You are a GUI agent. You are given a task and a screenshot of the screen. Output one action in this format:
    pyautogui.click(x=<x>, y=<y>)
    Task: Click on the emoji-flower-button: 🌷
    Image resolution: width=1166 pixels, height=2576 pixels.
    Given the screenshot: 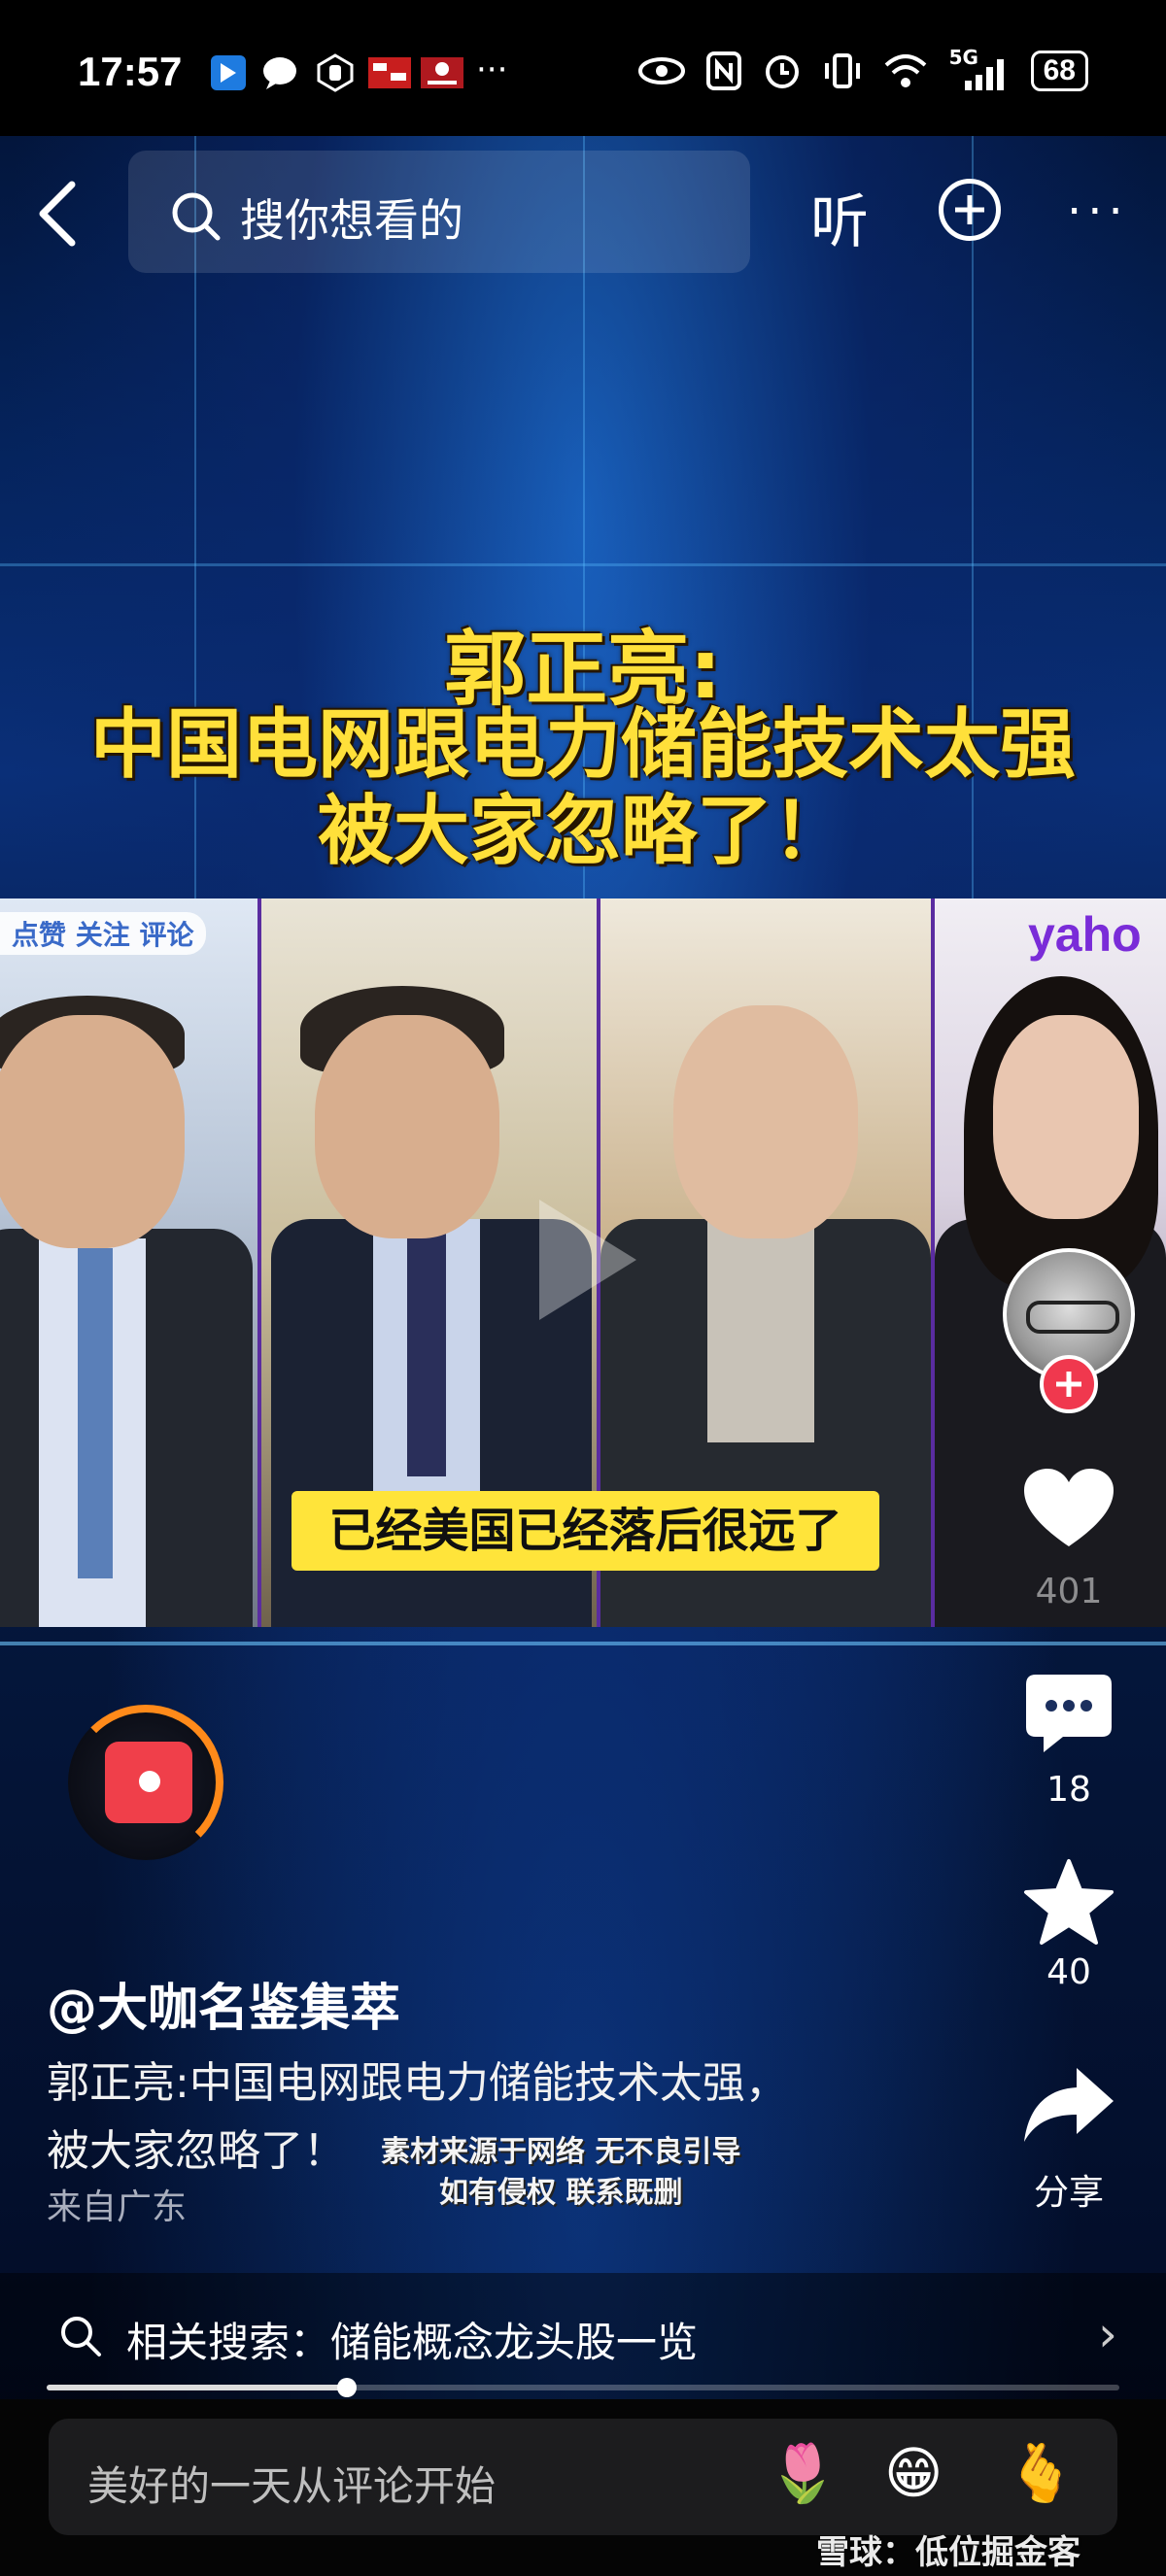 What is the action you would take?
    pyautogui.click(x=803, y=2473)
    